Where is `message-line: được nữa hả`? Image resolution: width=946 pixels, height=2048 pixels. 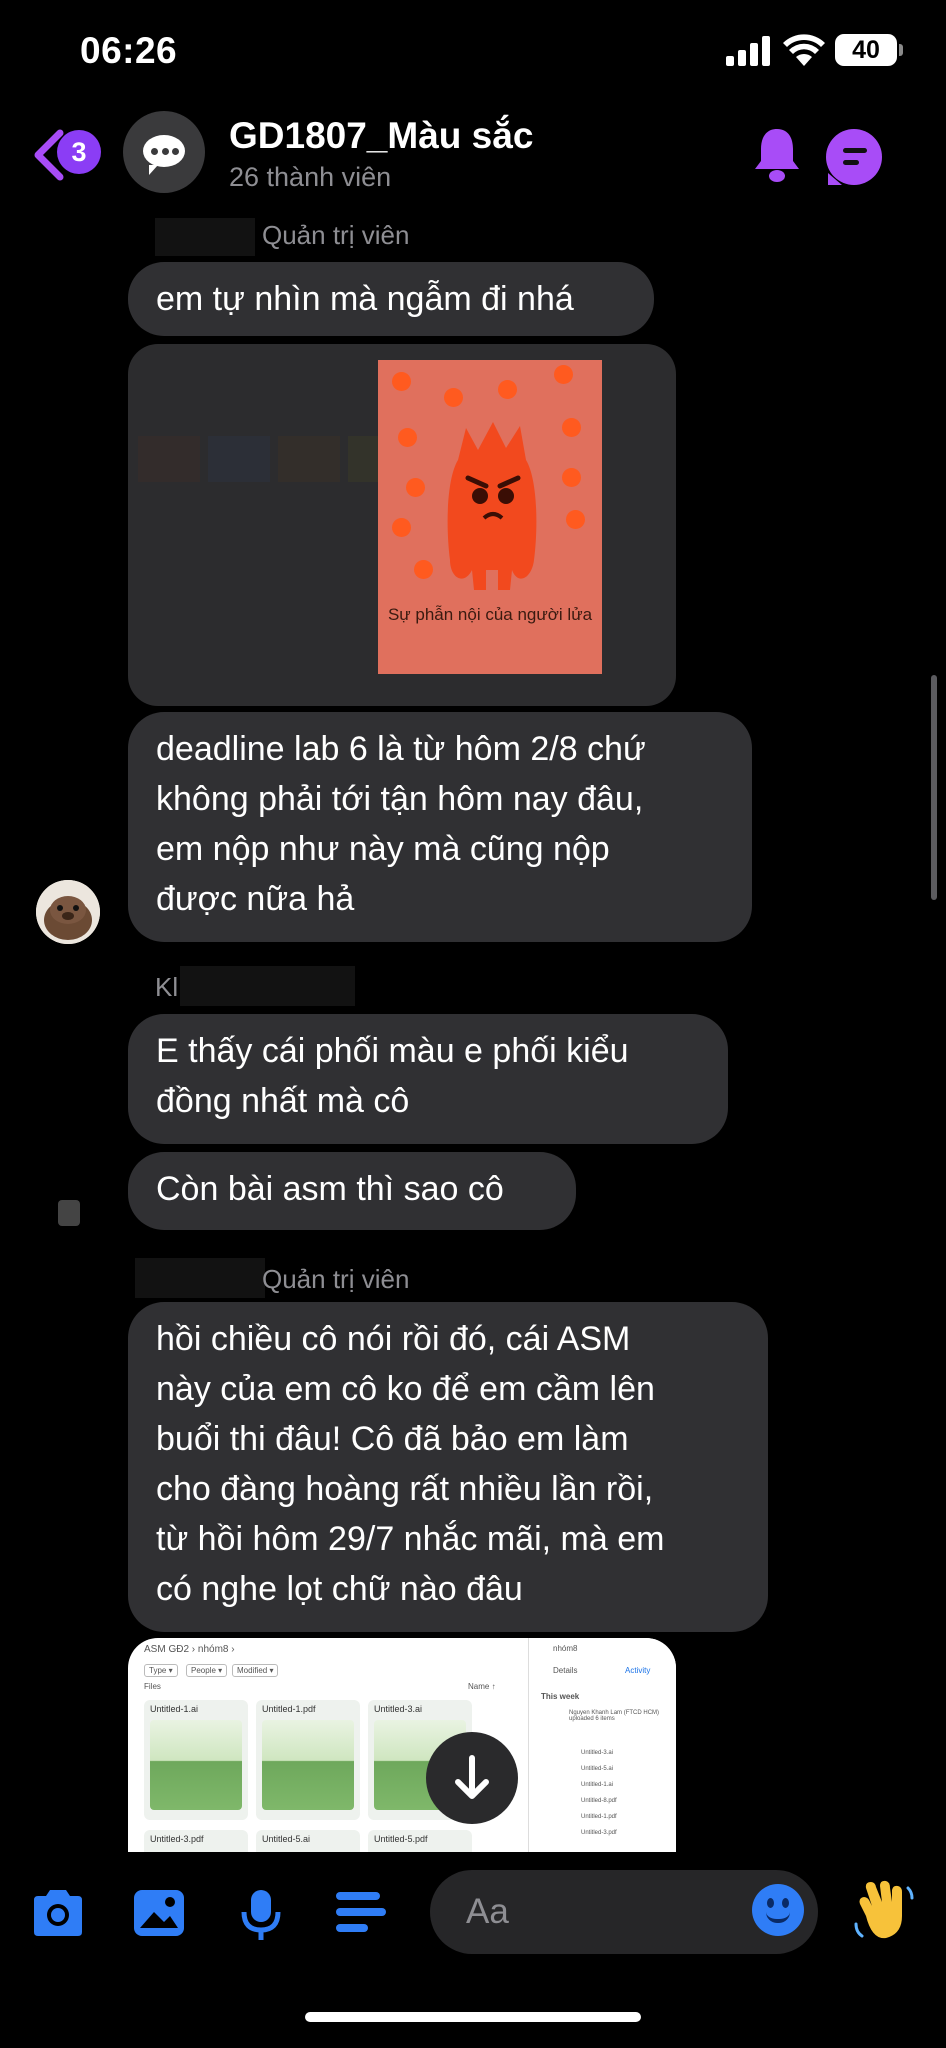 message-line: được nữa hả is located at coordinates (255, 899).